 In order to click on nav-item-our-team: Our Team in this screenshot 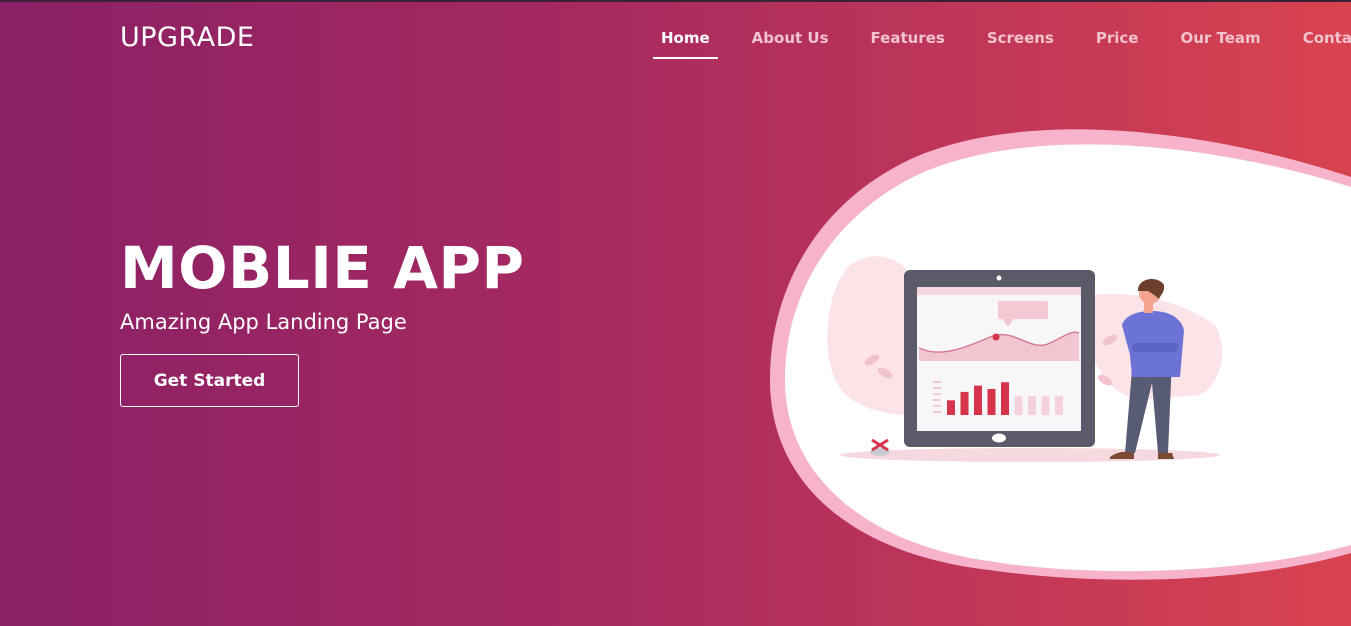, I will do `click(1220, 42)`.